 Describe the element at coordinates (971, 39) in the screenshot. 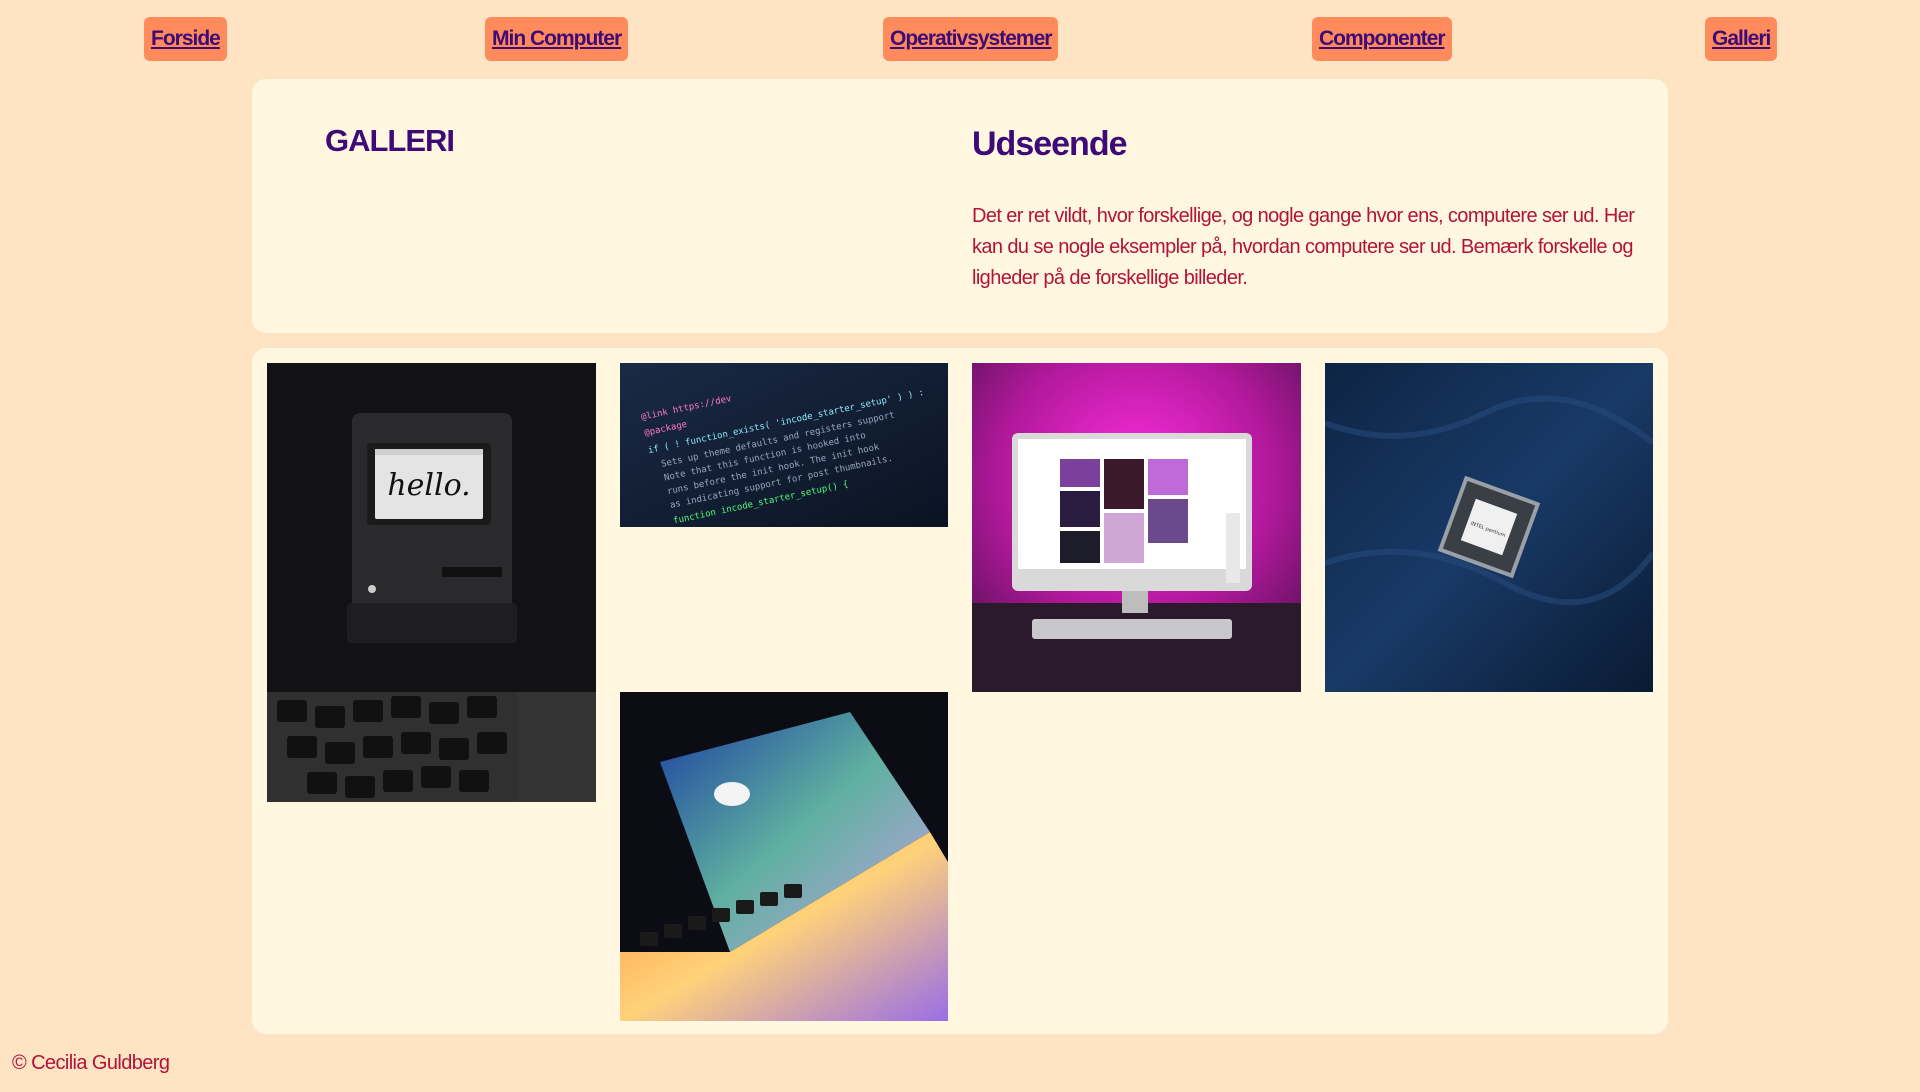

I see `nav-link-operativsystemer: Operativsystemer` at that location.